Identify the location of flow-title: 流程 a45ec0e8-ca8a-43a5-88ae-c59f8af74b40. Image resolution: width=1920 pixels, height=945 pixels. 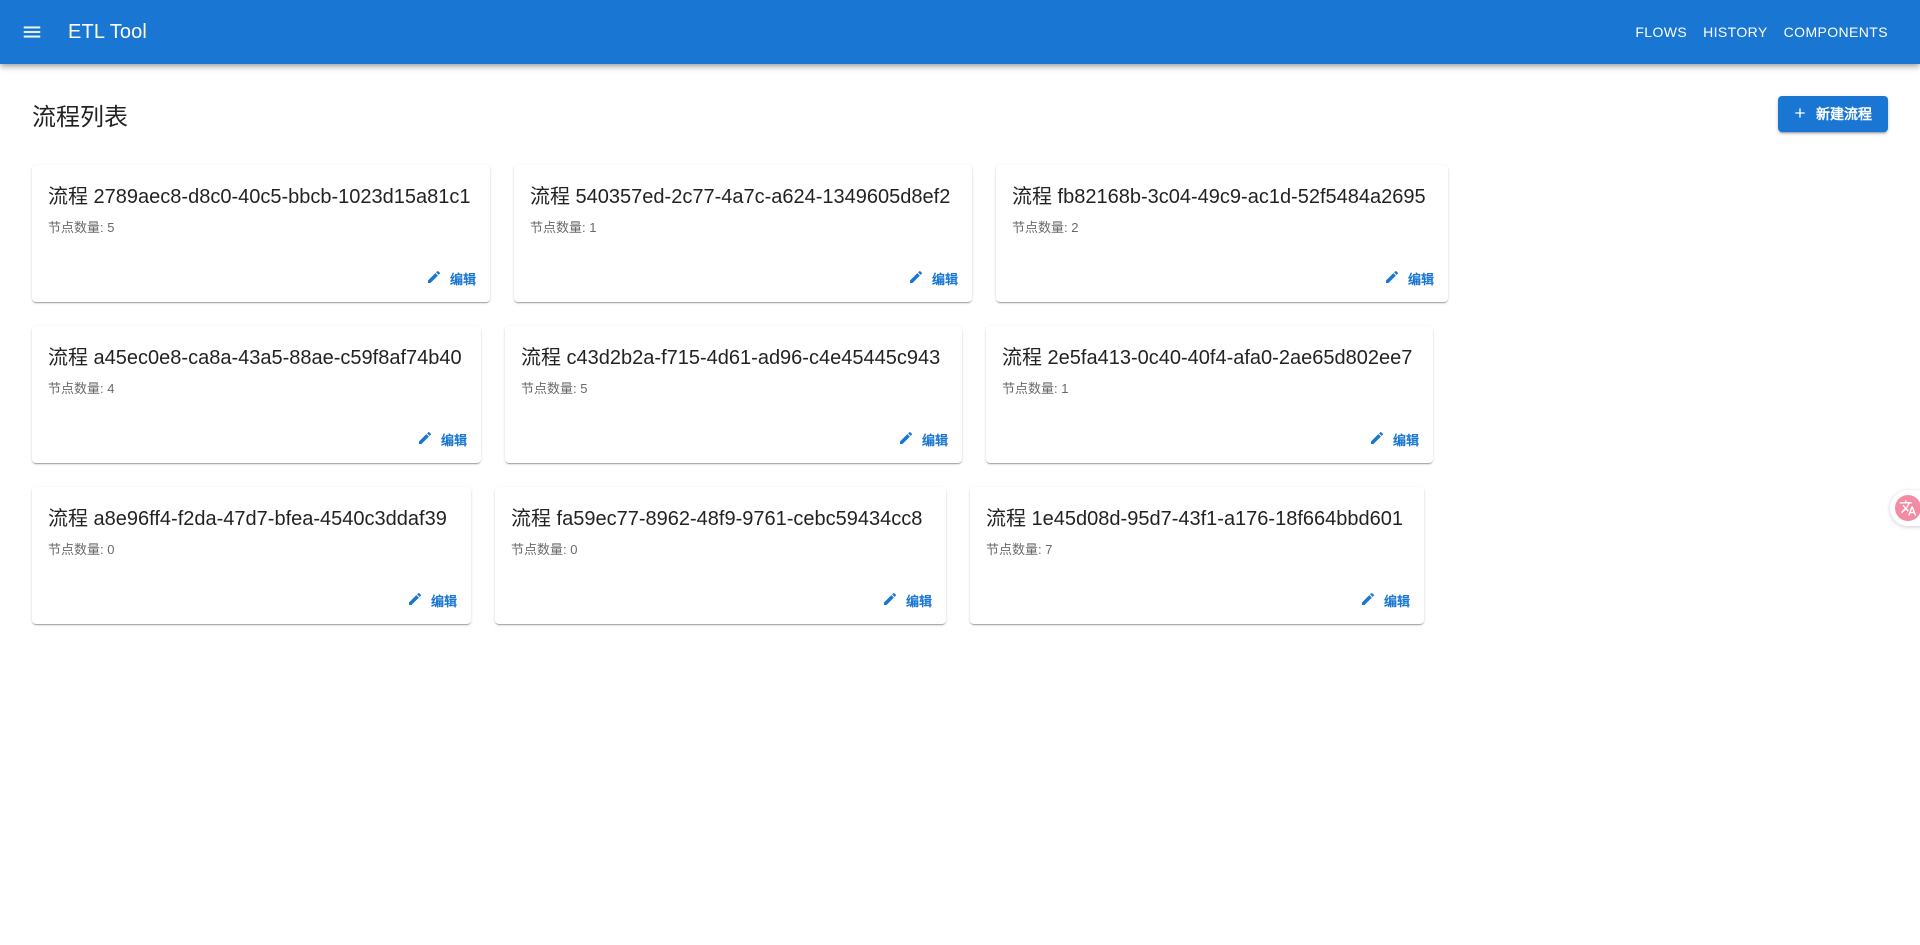
(255, 358).